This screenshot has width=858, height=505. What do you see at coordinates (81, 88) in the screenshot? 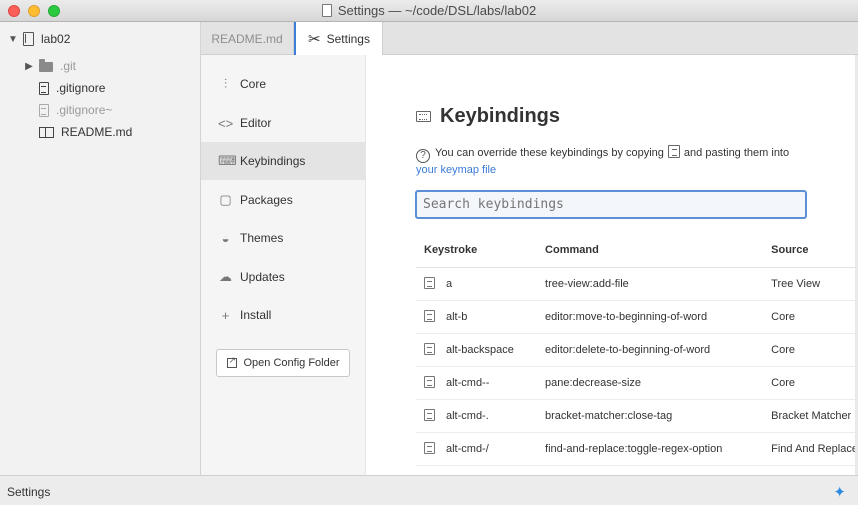
I see `tree-item-label: .gitignore` at bounding box center [81, 88].